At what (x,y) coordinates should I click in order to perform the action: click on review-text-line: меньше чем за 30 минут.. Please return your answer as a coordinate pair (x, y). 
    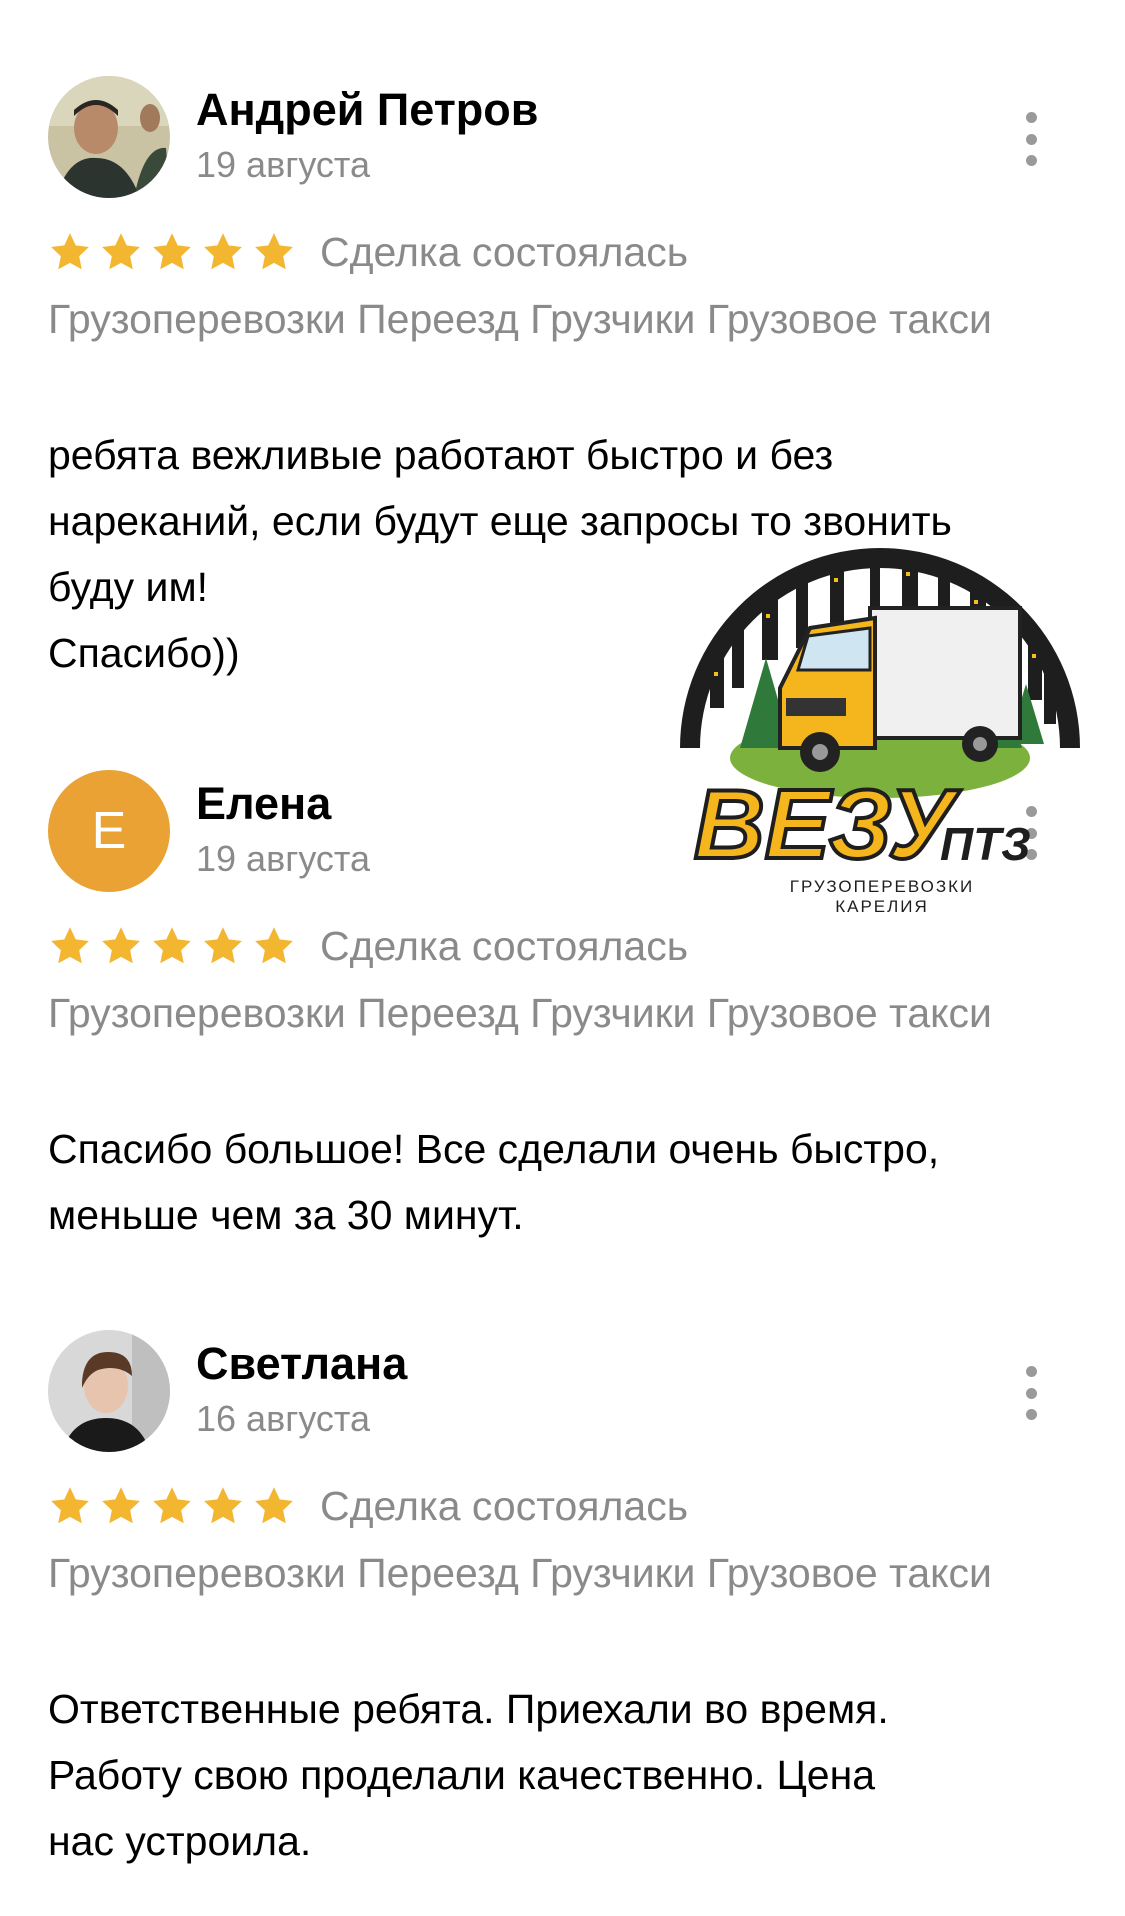
    Looking at the image, I should click on (286, 1215).